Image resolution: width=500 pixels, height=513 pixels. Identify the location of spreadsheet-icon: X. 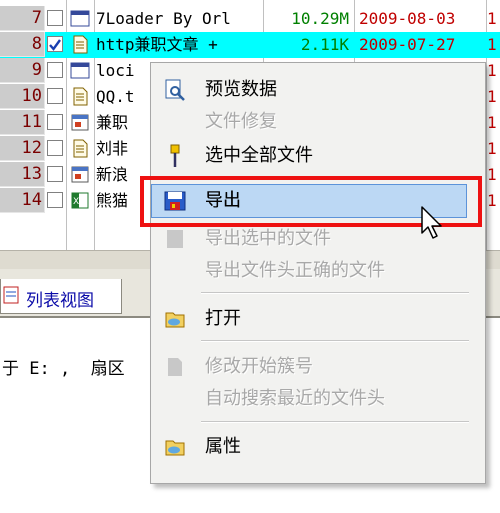
(80, 200).